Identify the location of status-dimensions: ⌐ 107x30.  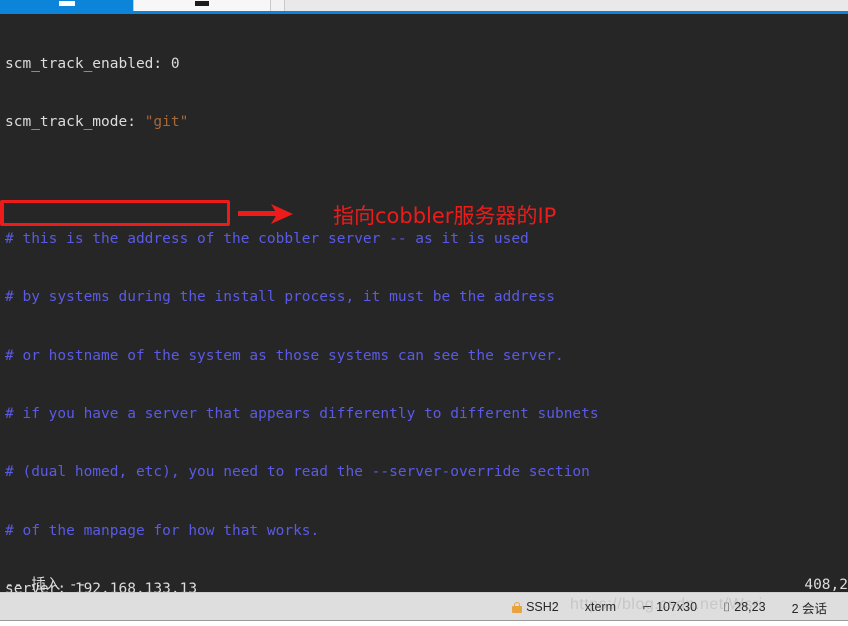
(669, 607).